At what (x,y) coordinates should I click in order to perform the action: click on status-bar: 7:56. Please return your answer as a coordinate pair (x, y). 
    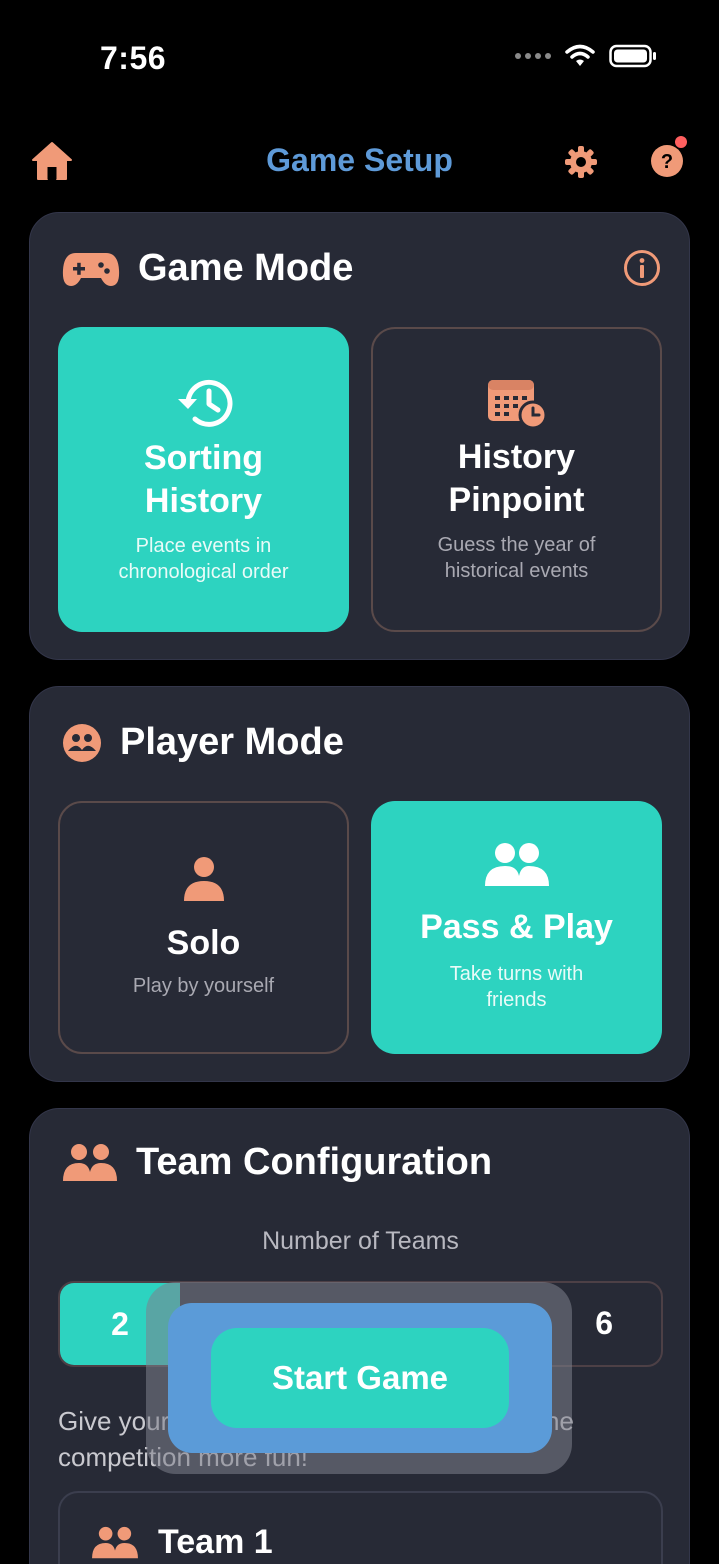
    Looking at the image, I should click on (359, 55).